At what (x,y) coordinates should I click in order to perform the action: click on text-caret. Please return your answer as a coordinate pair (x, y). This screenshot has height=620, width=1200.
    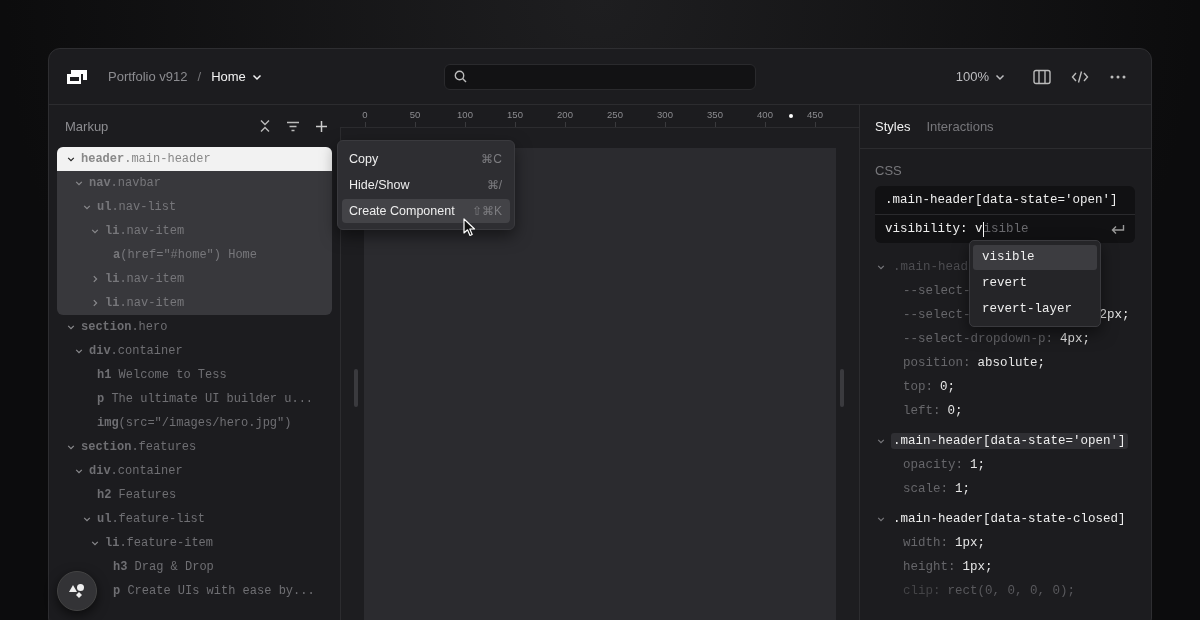
    Looking at the image, I should click on (983, 229).